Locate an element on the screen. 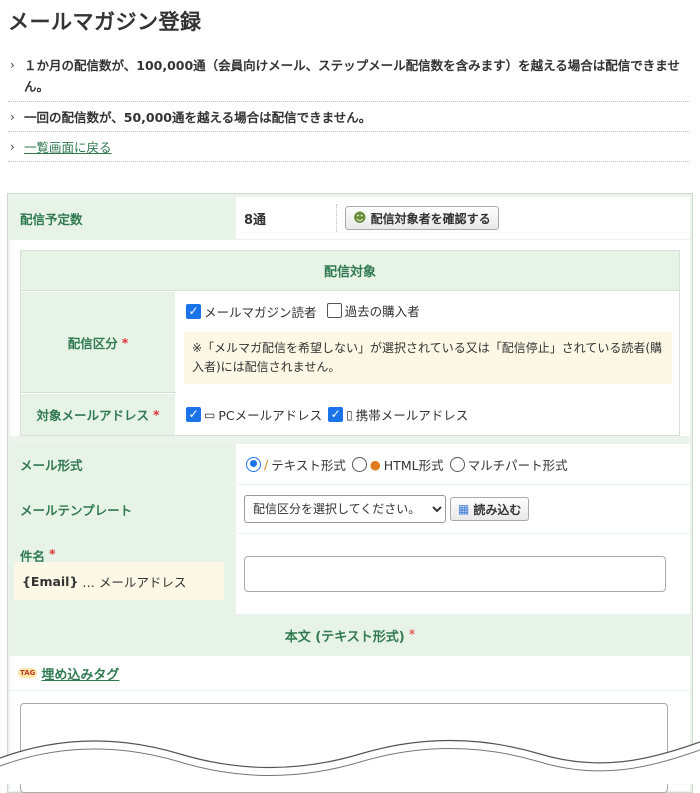 This screenshot has width=700, height=793. reader-option-label: メールマガジン読者 is located at coordinates (260, 312).